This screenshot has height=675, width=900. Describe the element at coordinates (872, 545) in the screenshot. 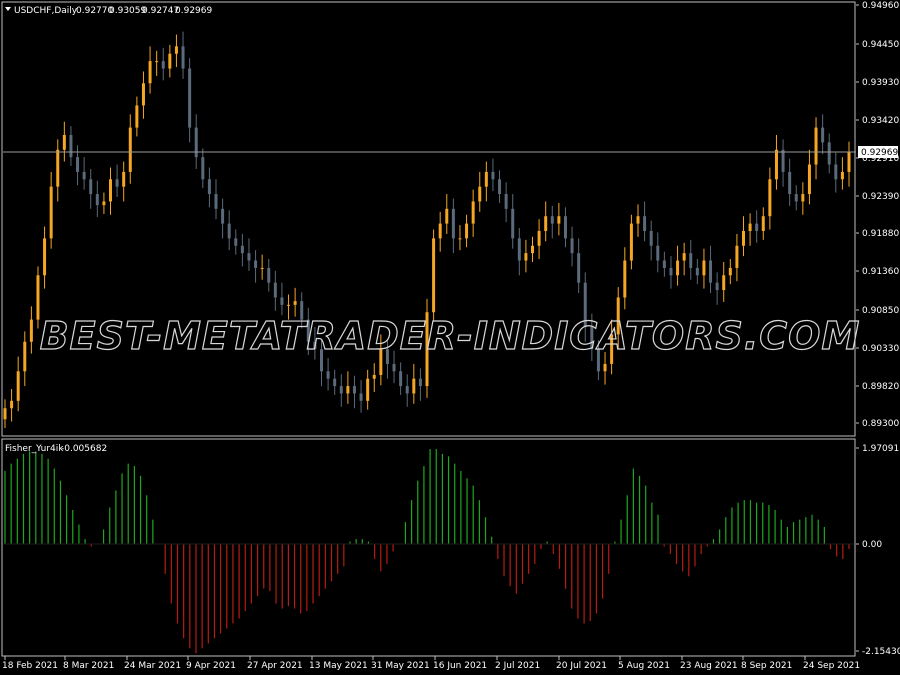

I see `indicator-tick: 0.00` at that location.